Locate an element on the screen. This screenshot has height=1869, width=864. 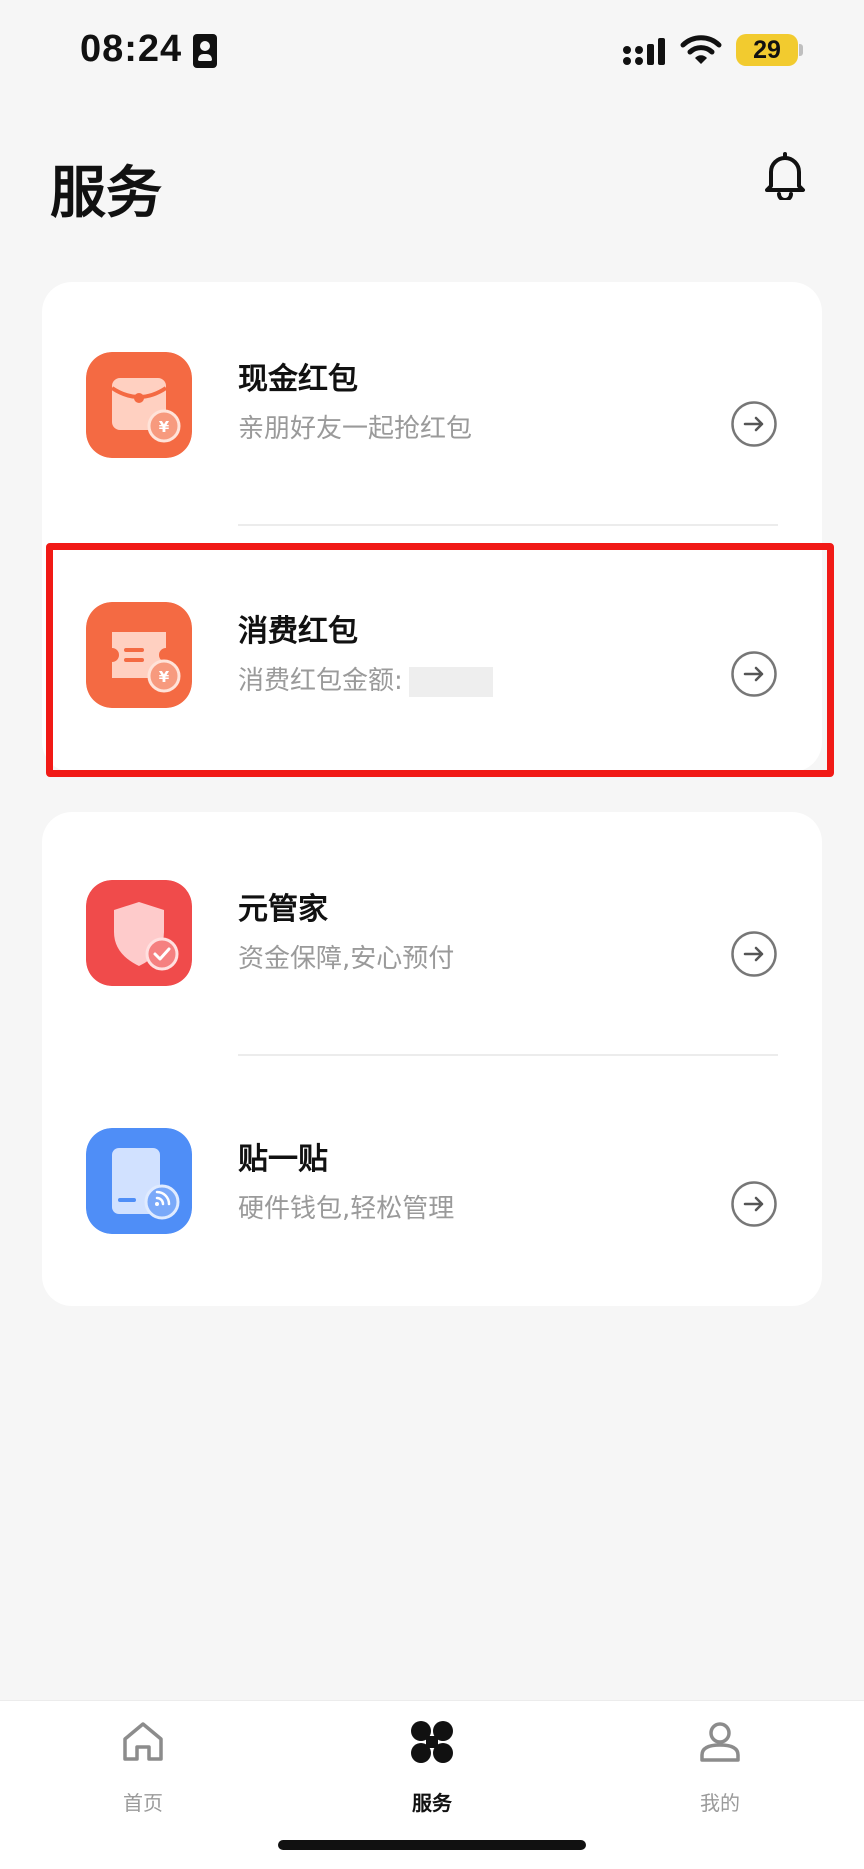
item-subtitle: 硬件钱包,轻松管理 is located at coordinates (346, 1209).